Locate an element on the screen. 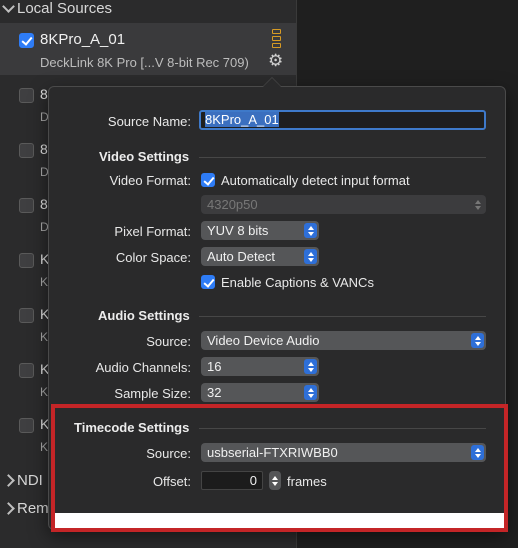 This screenshot has height=548, width=518. stepper-up-icon is located at coordinates (275, 477).